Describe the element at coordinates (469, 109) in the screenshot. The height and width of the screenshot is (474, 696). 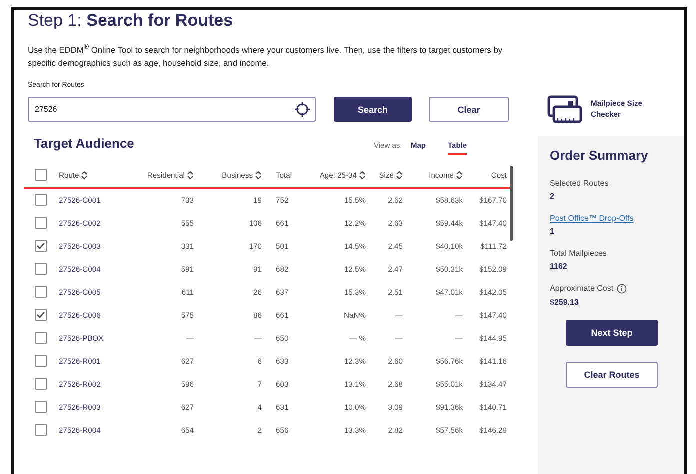
I see `clear-button: Clear` at that location.